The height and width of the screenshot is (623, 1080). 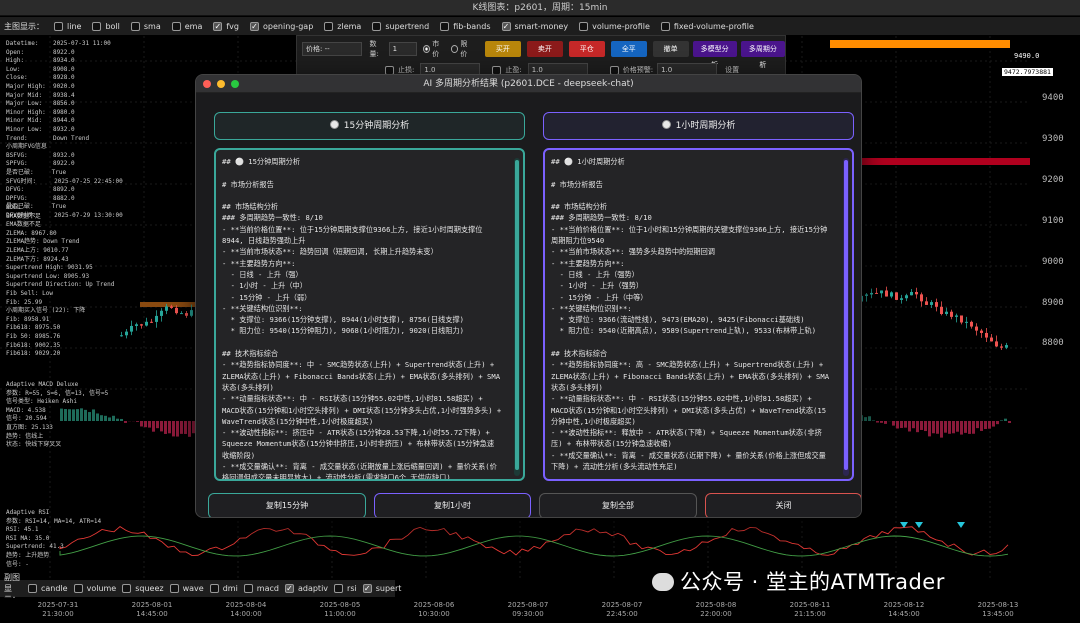 I want to click on main-toggle-fixed-volume-profile: fixed-volume-profile, so click(x=707, y=26).